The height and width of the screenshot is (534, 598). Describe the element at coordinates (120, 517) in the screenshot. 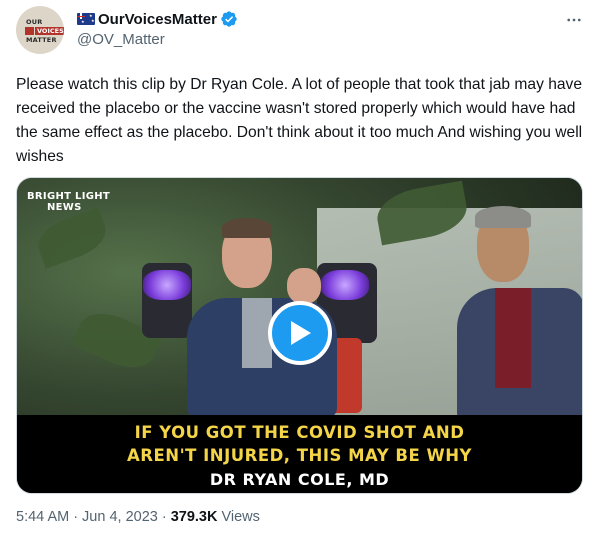

I see `tweet-date: Jun 4, 2023` at that location.